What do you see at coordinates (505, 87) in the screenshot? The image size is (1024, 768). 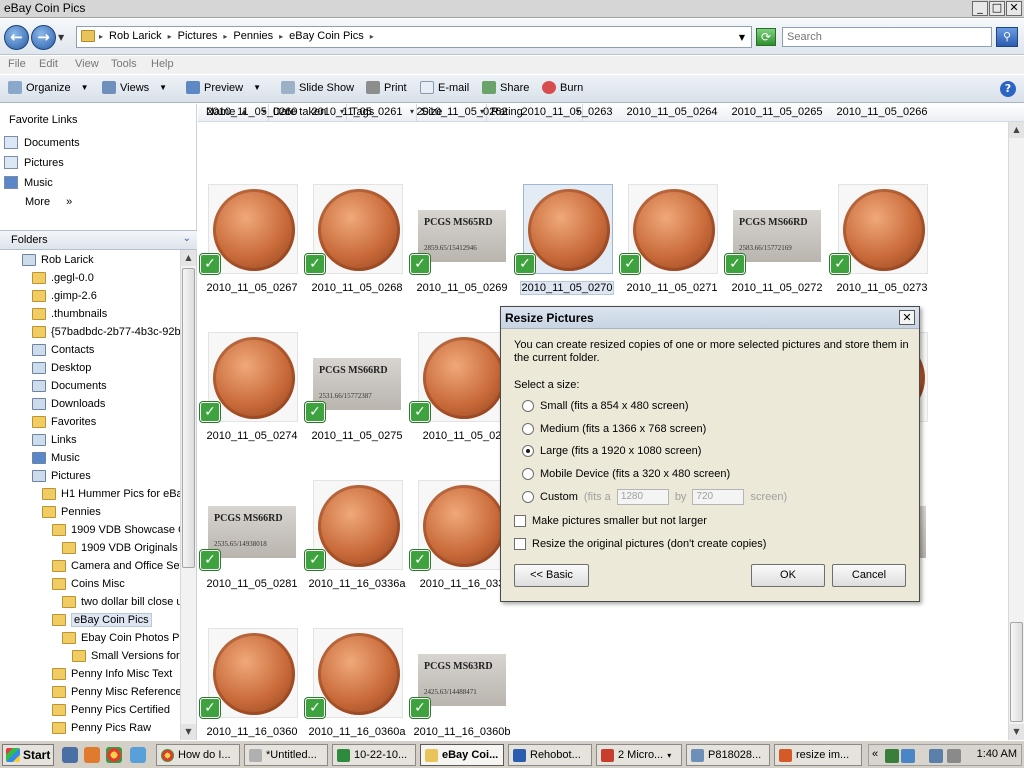 I see `share-button: Share` at bounding box center [505, 87].